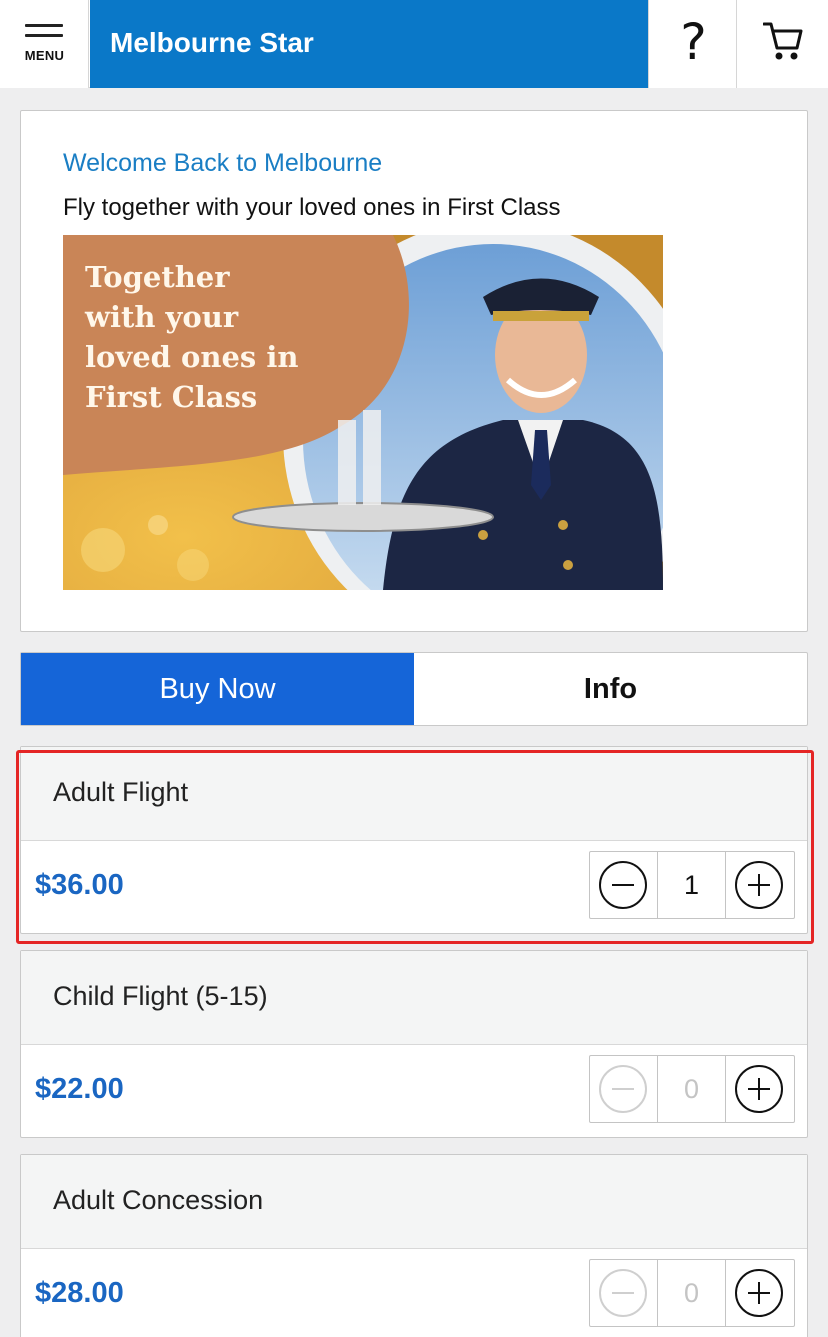 The image size is (828, 1337). Describe the element at coordinates (79, 1089) in the screenshot. I see `ticket-price: $22.00` at that location.